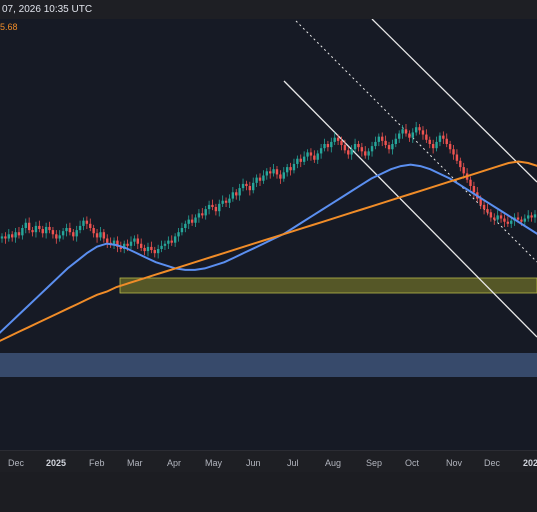 The image size is (537, 512). Describe the element at coordinates (9, 27) in the screenshot. I see `moving-average-legend-value: 5.68` at that location.